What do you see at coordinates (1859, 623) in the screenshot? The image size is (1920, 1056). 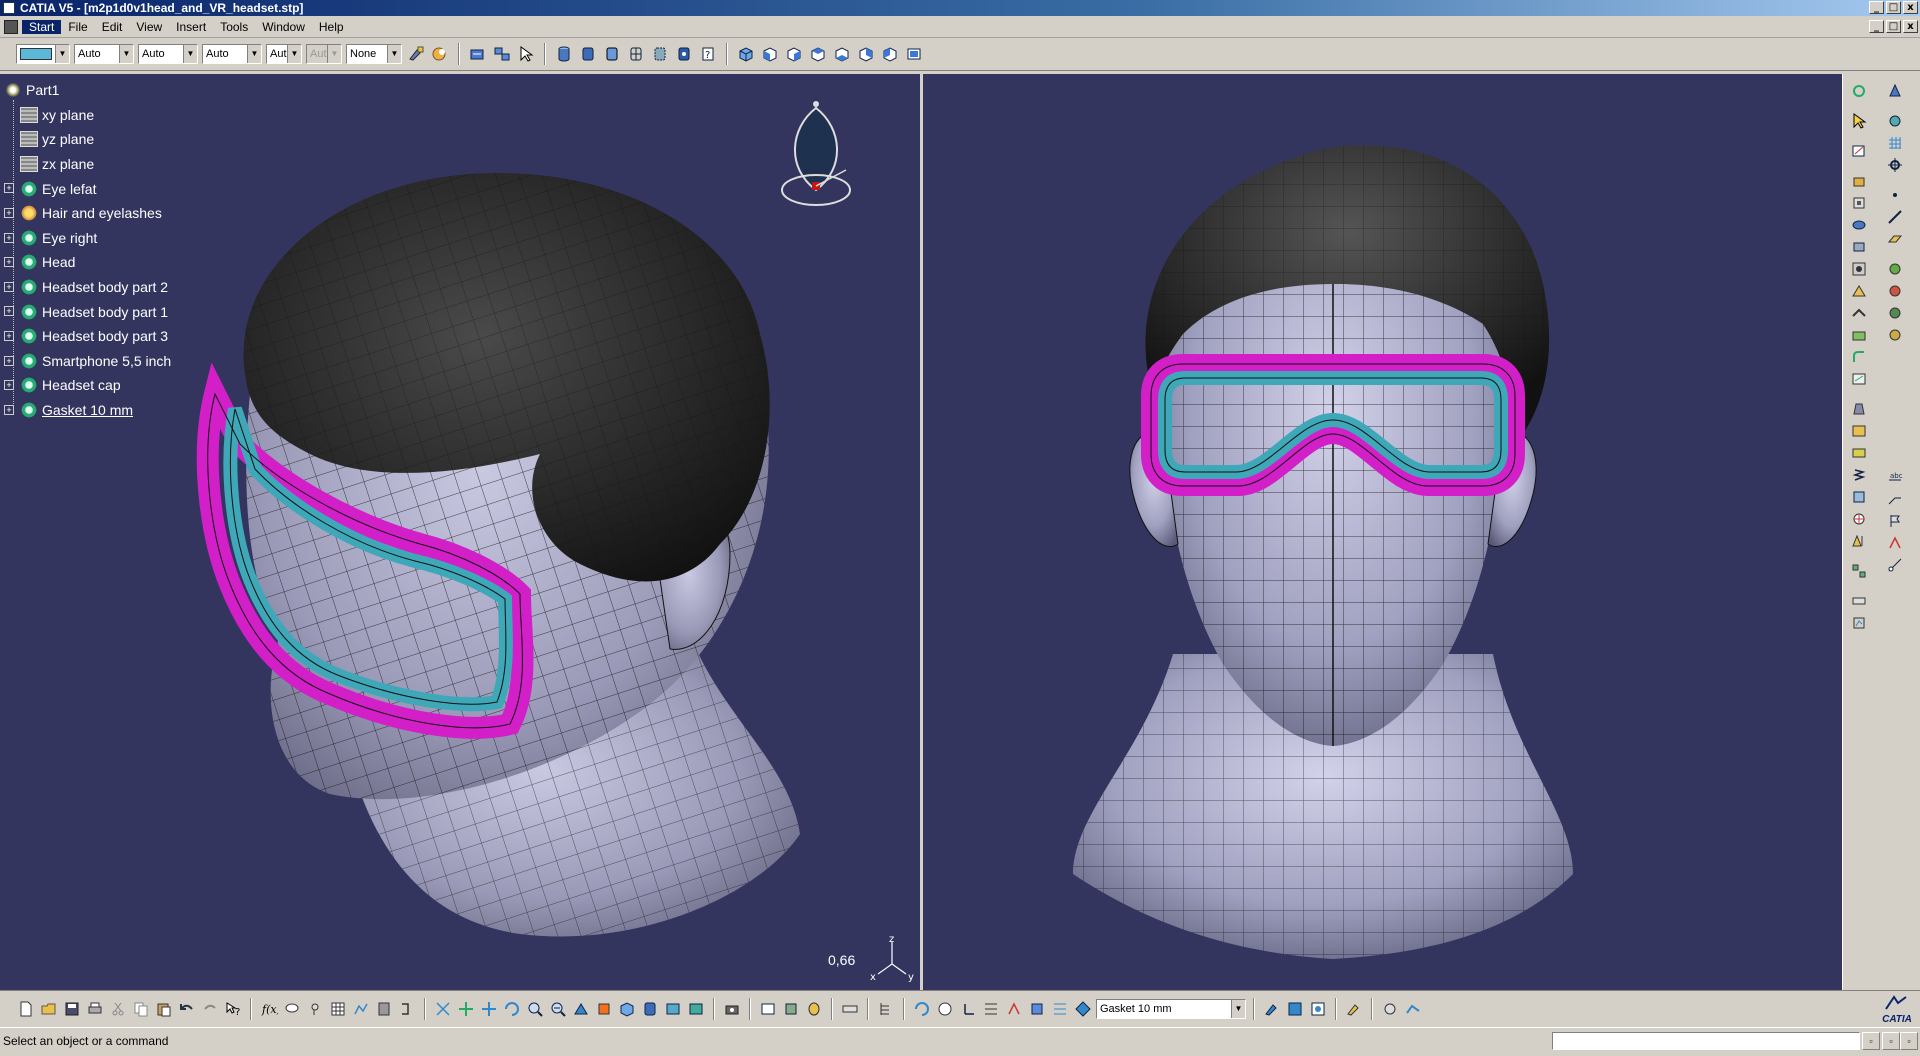 I see `analysis-icon` at bounding box center [1859, 623].